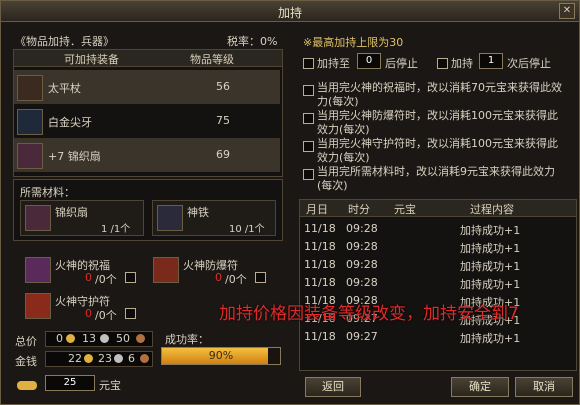 This screenshot has width=580, height=405. Describe the element at coordinates (491, 61) in the screenshot. I see `stop-times-input: 1` at that location.